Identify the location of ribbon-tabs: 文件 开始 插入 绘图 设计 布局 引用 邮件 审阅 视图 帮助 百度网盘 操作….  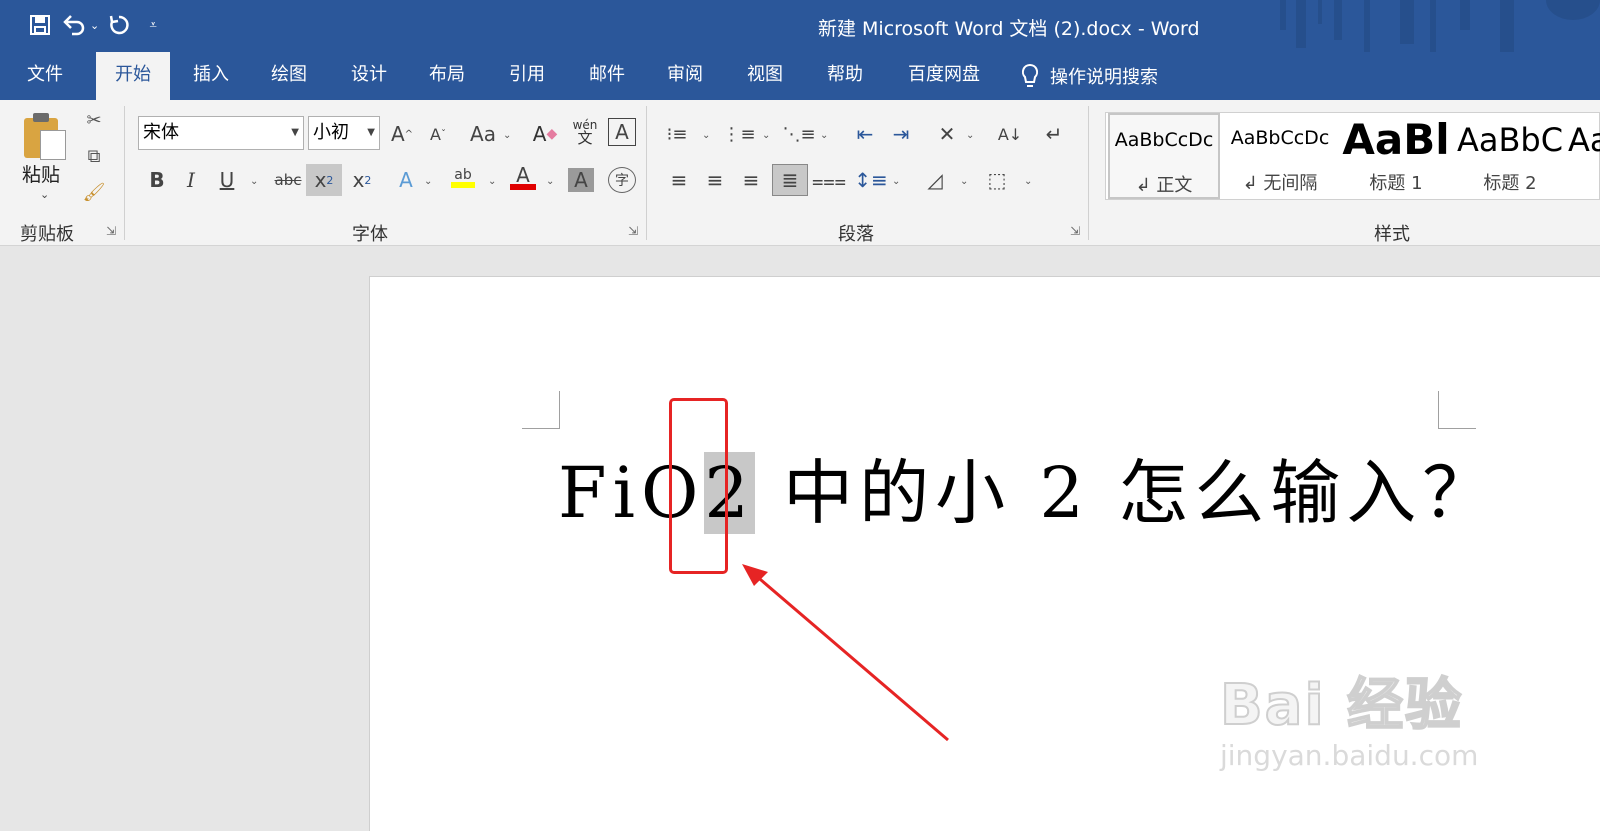
(800, 76).